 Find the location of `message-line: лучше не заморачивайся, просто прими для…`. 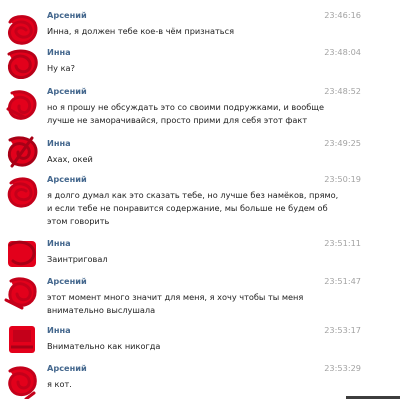

message-line: лучше не заморачивайся, просто прими для… is located at coordinates (177, 120).